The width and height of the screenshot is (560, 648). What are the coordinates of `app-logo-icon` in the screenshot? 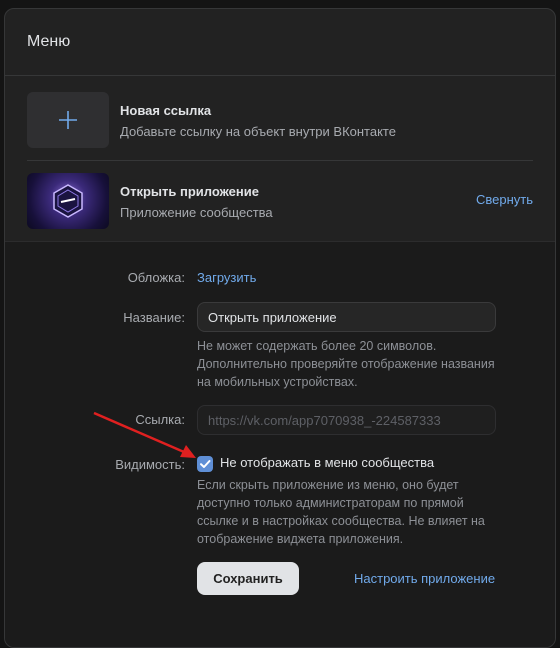 It's located at (68, 201).